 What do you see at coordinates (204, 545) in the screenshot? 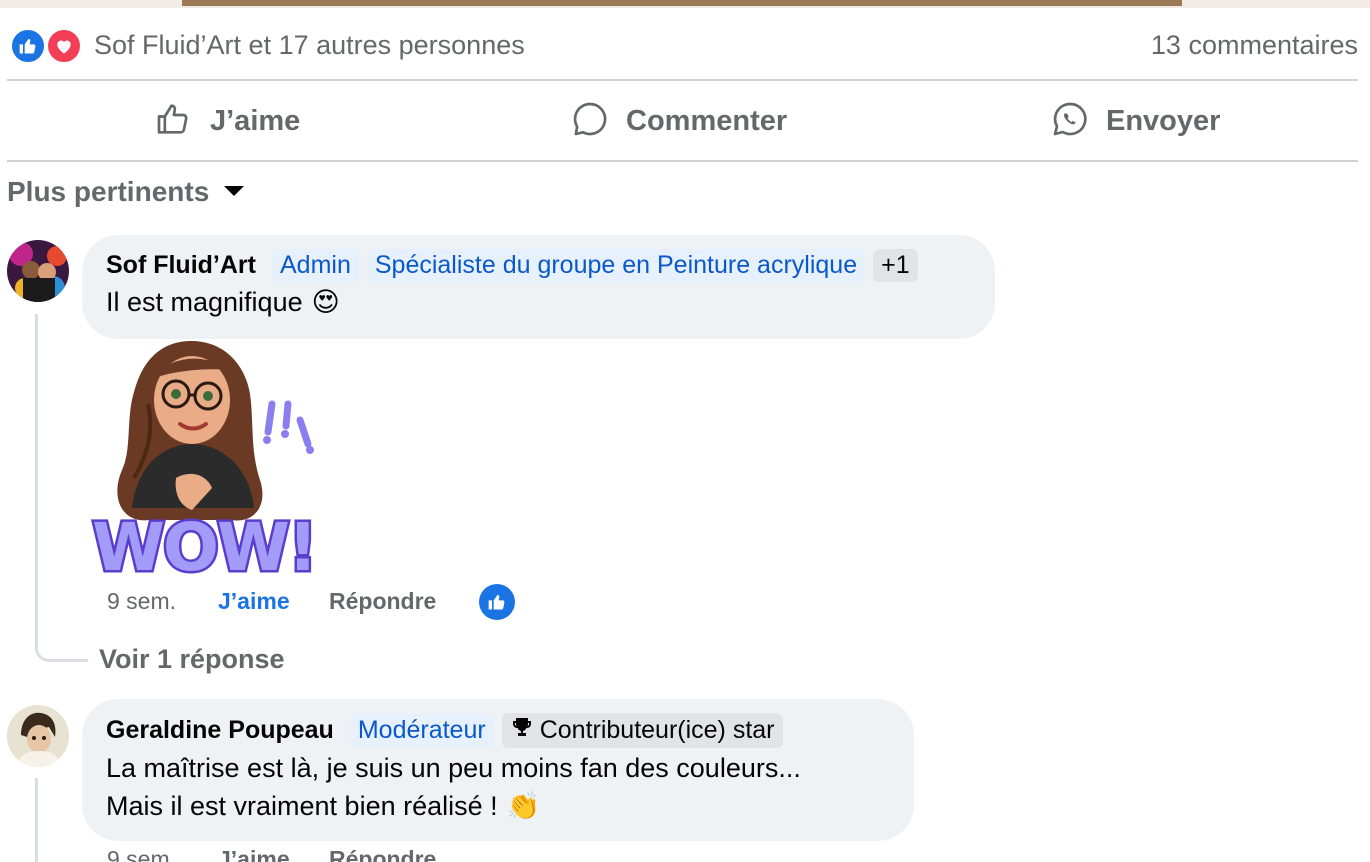
I see `sticker-wow-text: WOW!` at bounding box center [204, 545].